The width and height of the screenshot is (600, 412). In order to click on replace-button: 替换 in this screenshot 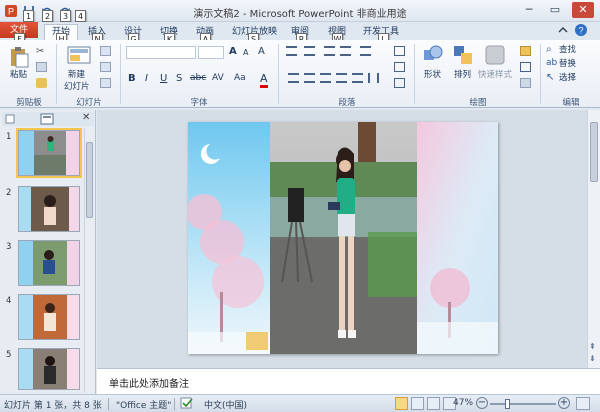, I will do `click(567, 63)`.